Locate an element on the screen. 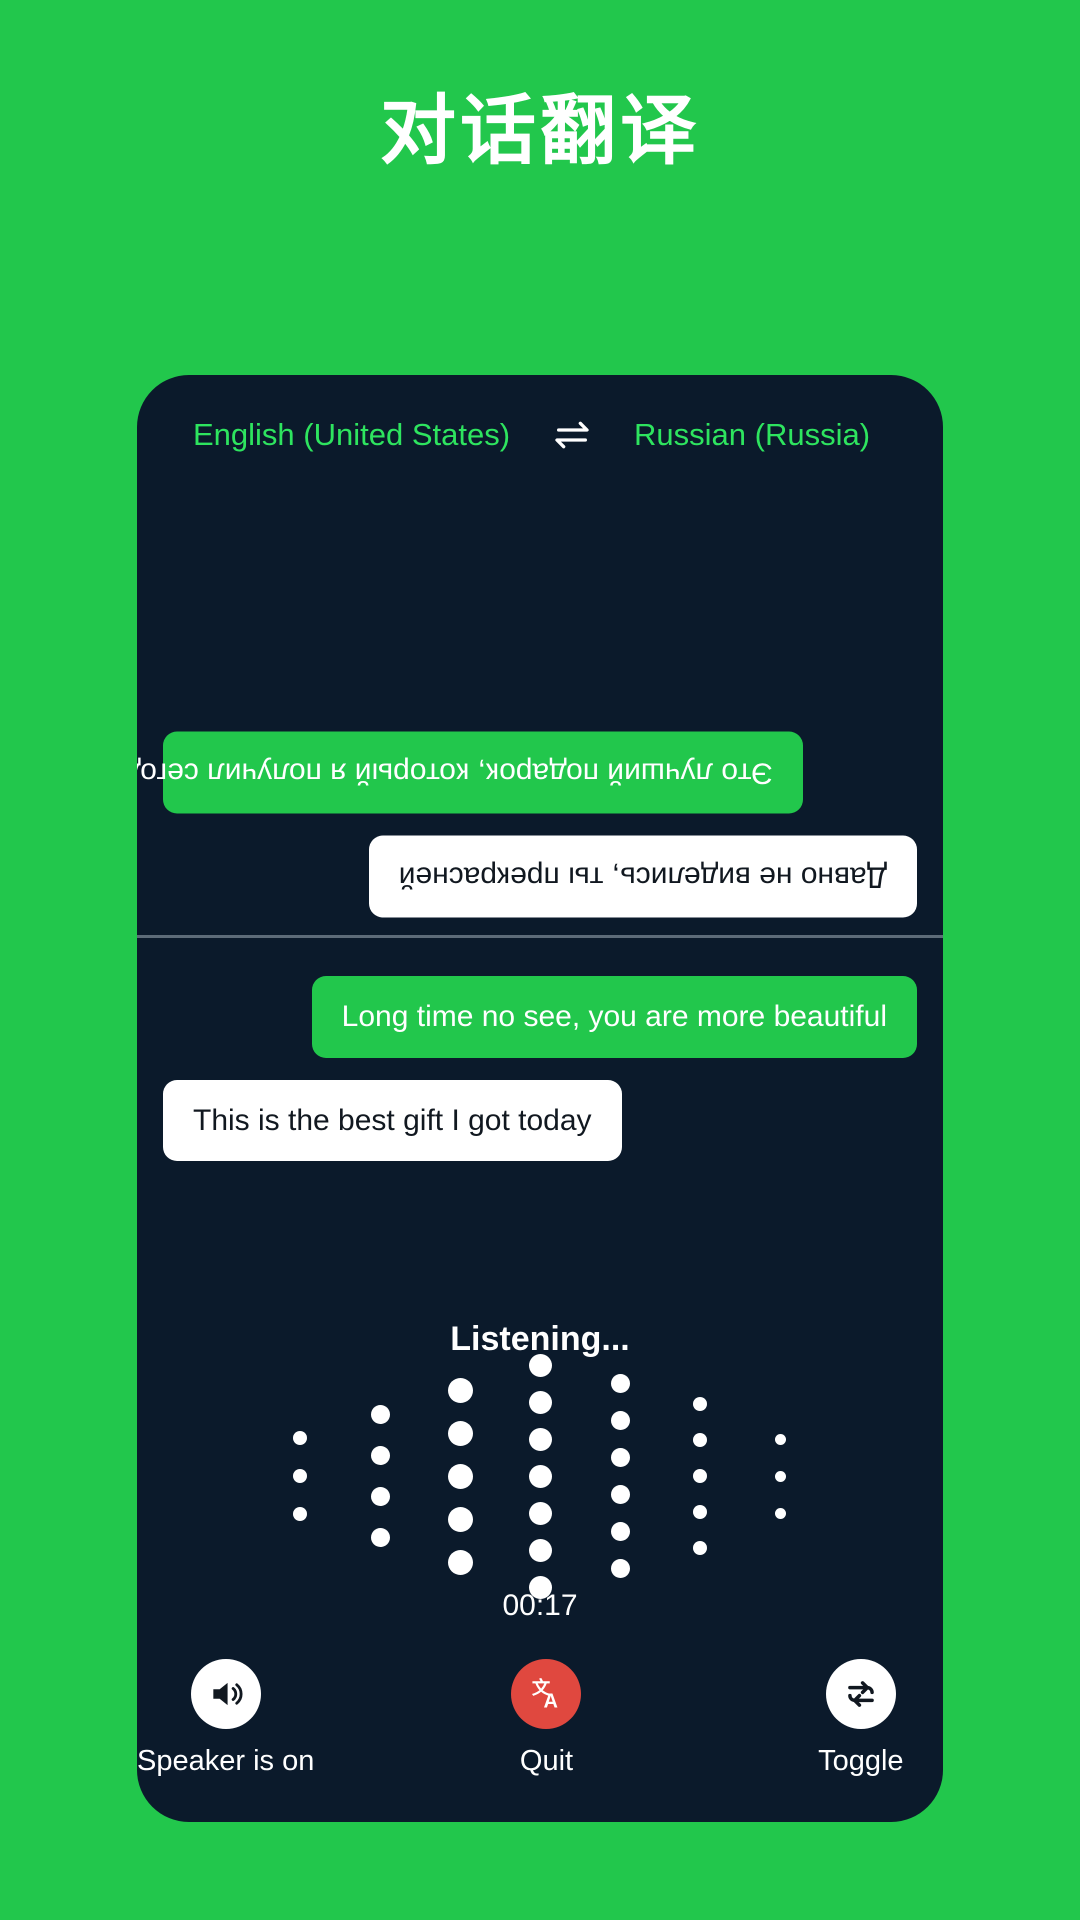 The image size is (1080, 1920). page-title: 对话翻译 is located at coordinates (540, 131).